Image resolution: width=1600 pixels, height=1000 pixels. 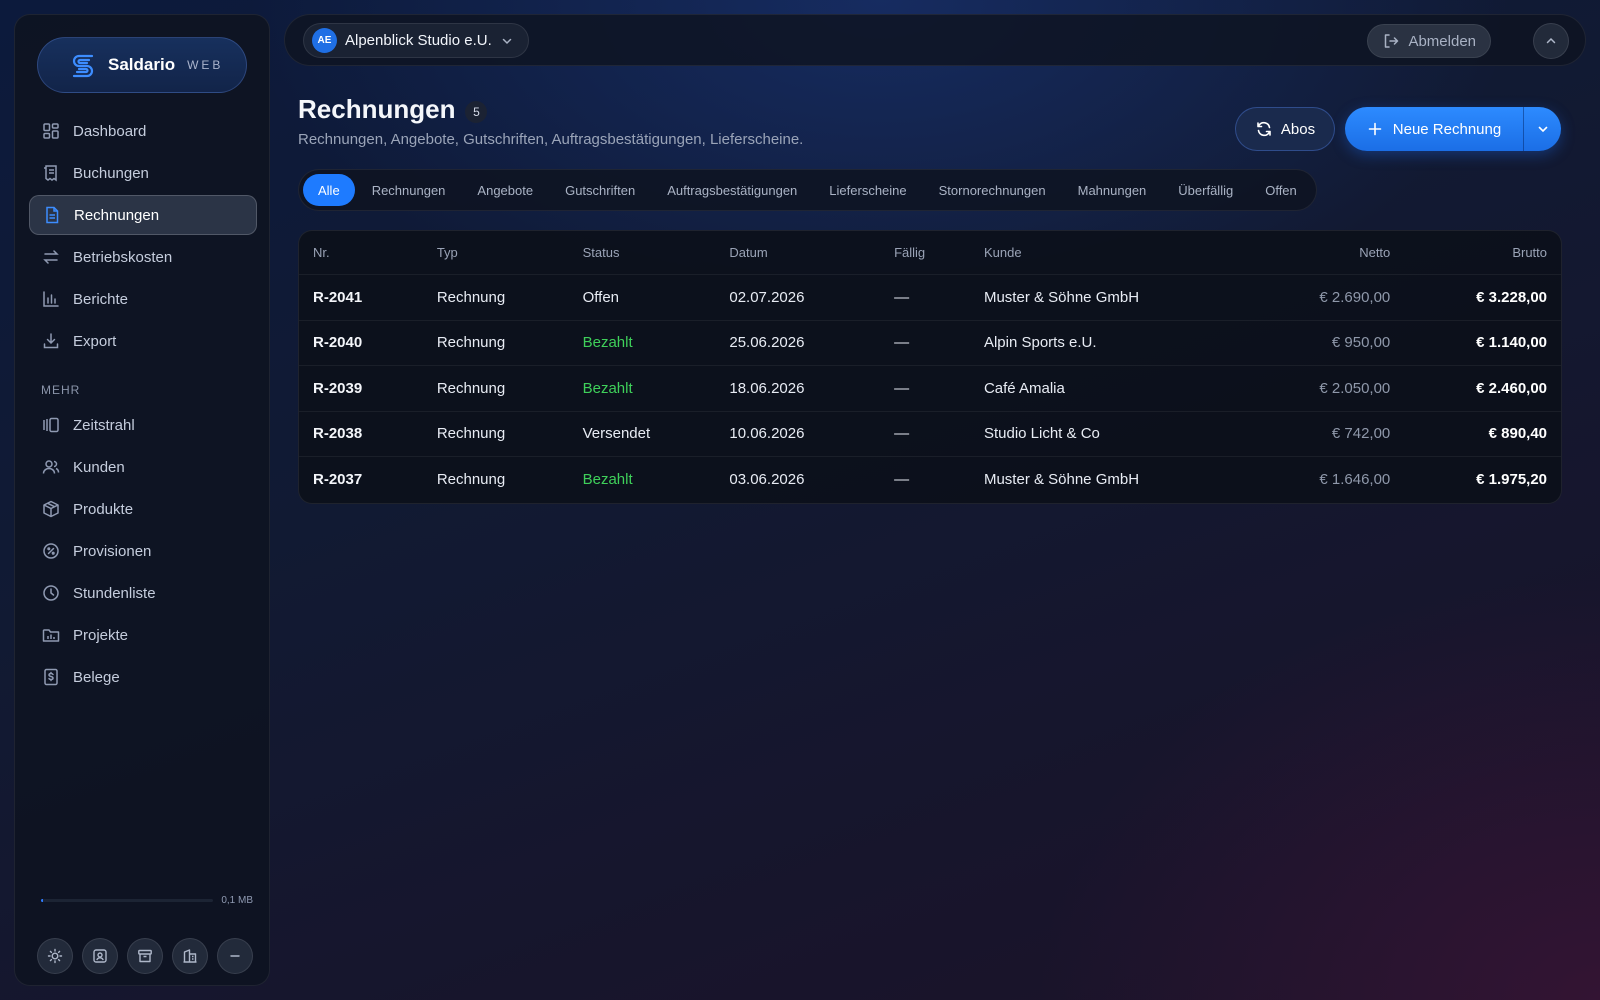 What do you see at coordinates (642, 252) in the screenshot?
I see `column-header-status: Status` at bounding box center [642, 252].